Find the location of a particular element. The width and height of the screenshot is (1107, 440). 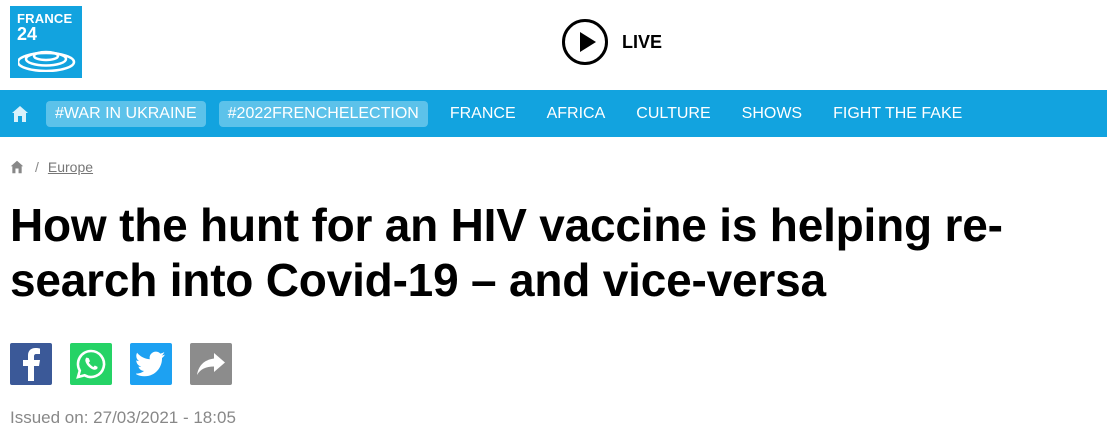

nav-item-shows: SHOWS is located at coordinates (772, 114).